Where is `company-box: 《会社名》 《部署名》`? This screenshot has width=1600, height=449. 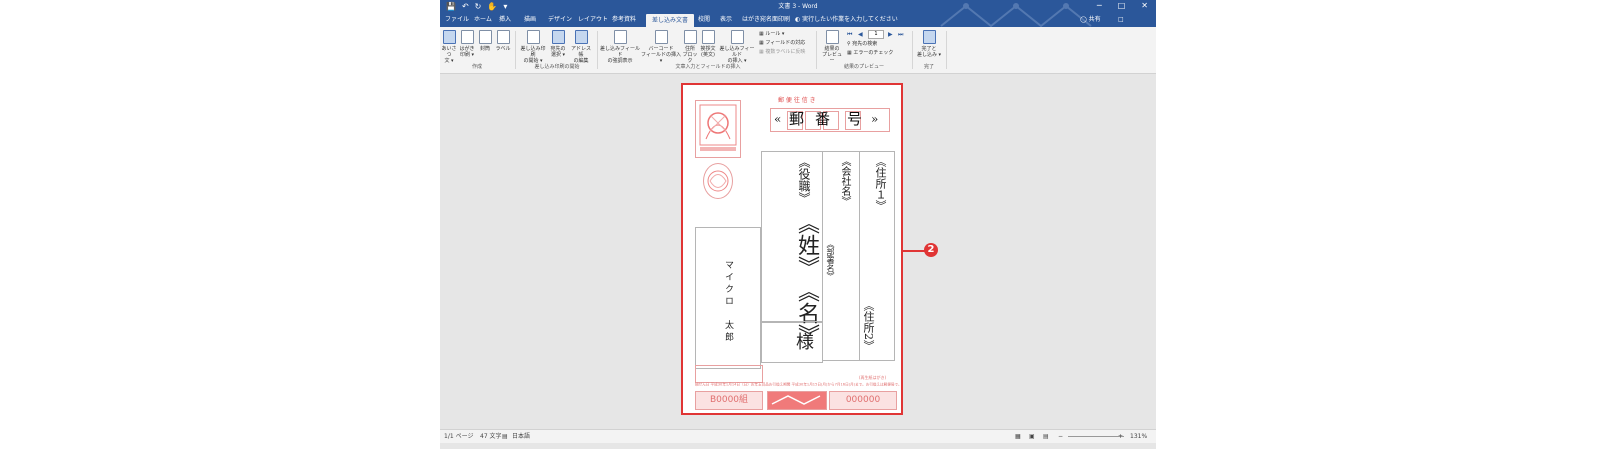
company-box: 《会社名》 《部署名》 is located at coordinates (841, 256).